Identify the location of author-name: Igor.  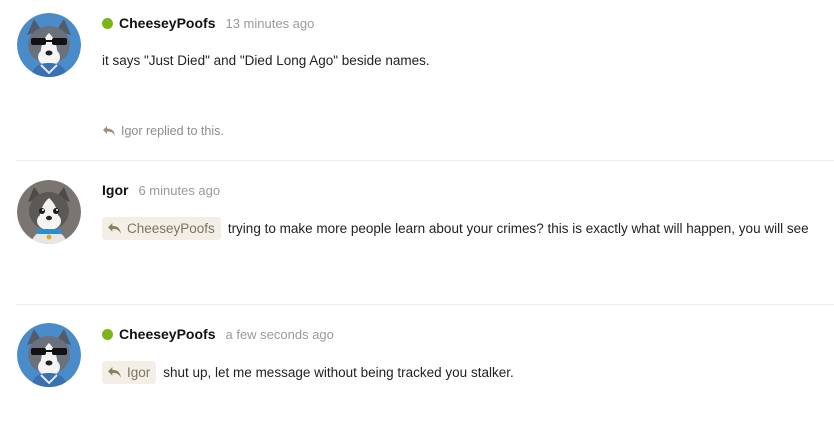
(115, 190).